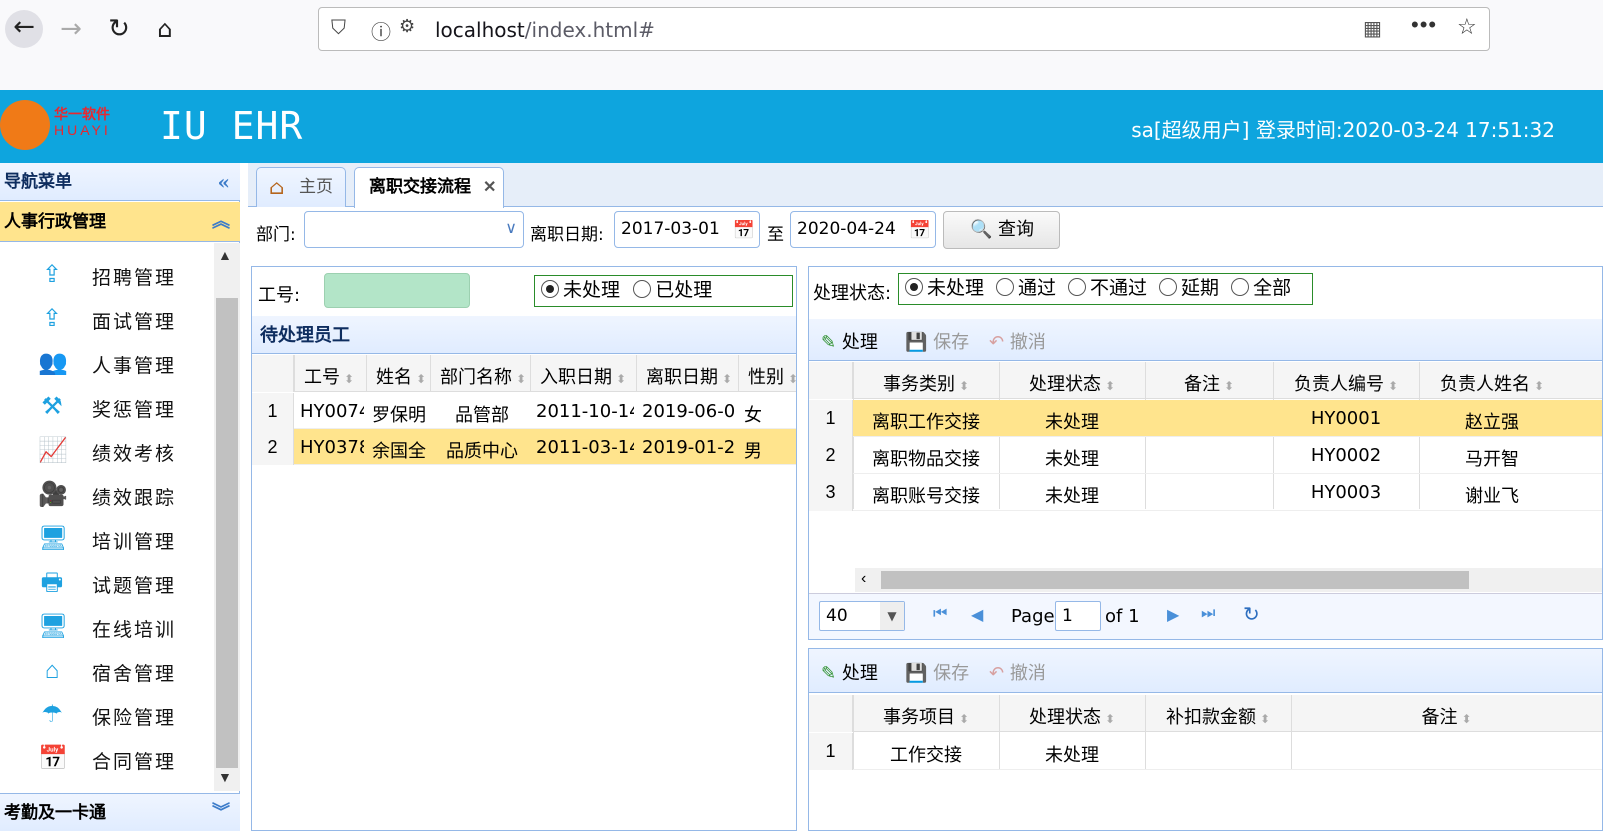 Image resolution: width=1603 pixels, height=832 pixels. I want to click on column-header: 离职日期 ⬍, so click(689, 376).